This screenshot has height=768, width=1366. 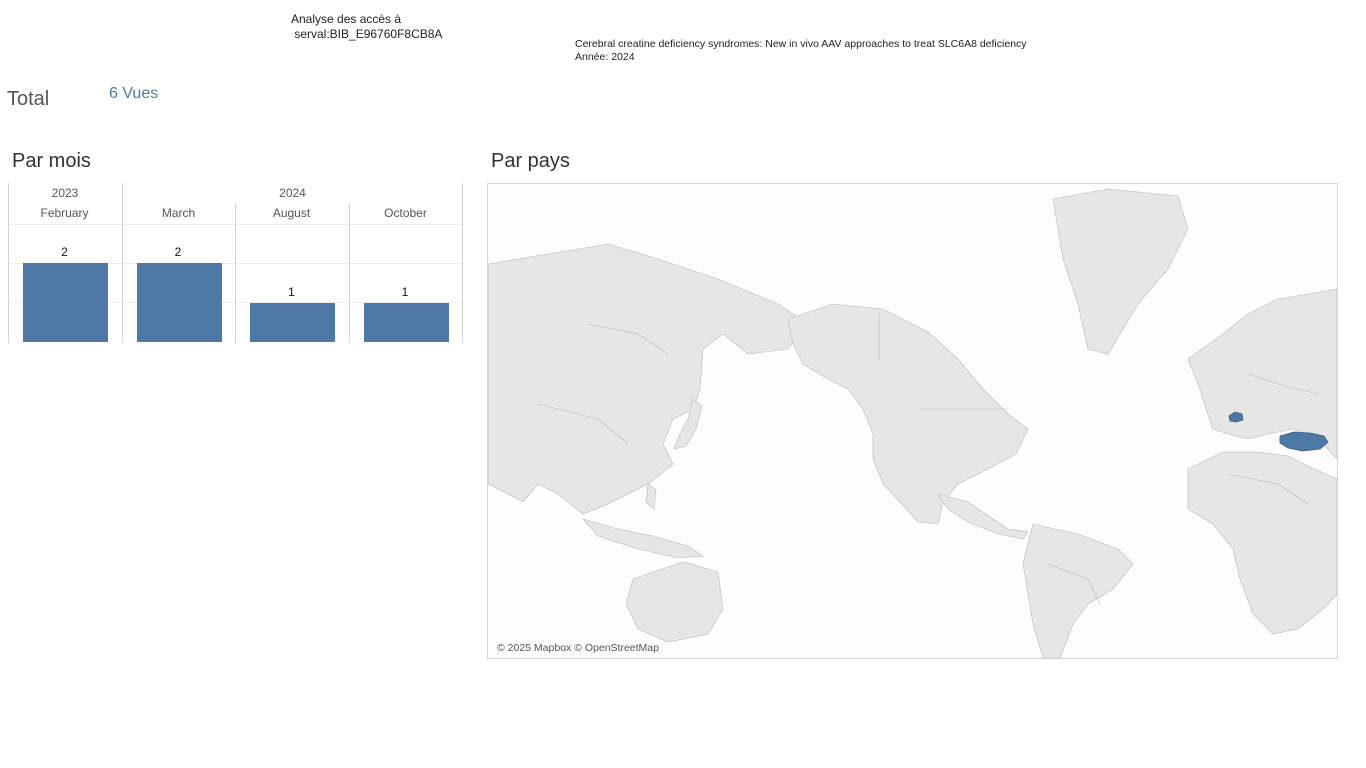 I want to click on axis-line, so click(x=462, y=263).